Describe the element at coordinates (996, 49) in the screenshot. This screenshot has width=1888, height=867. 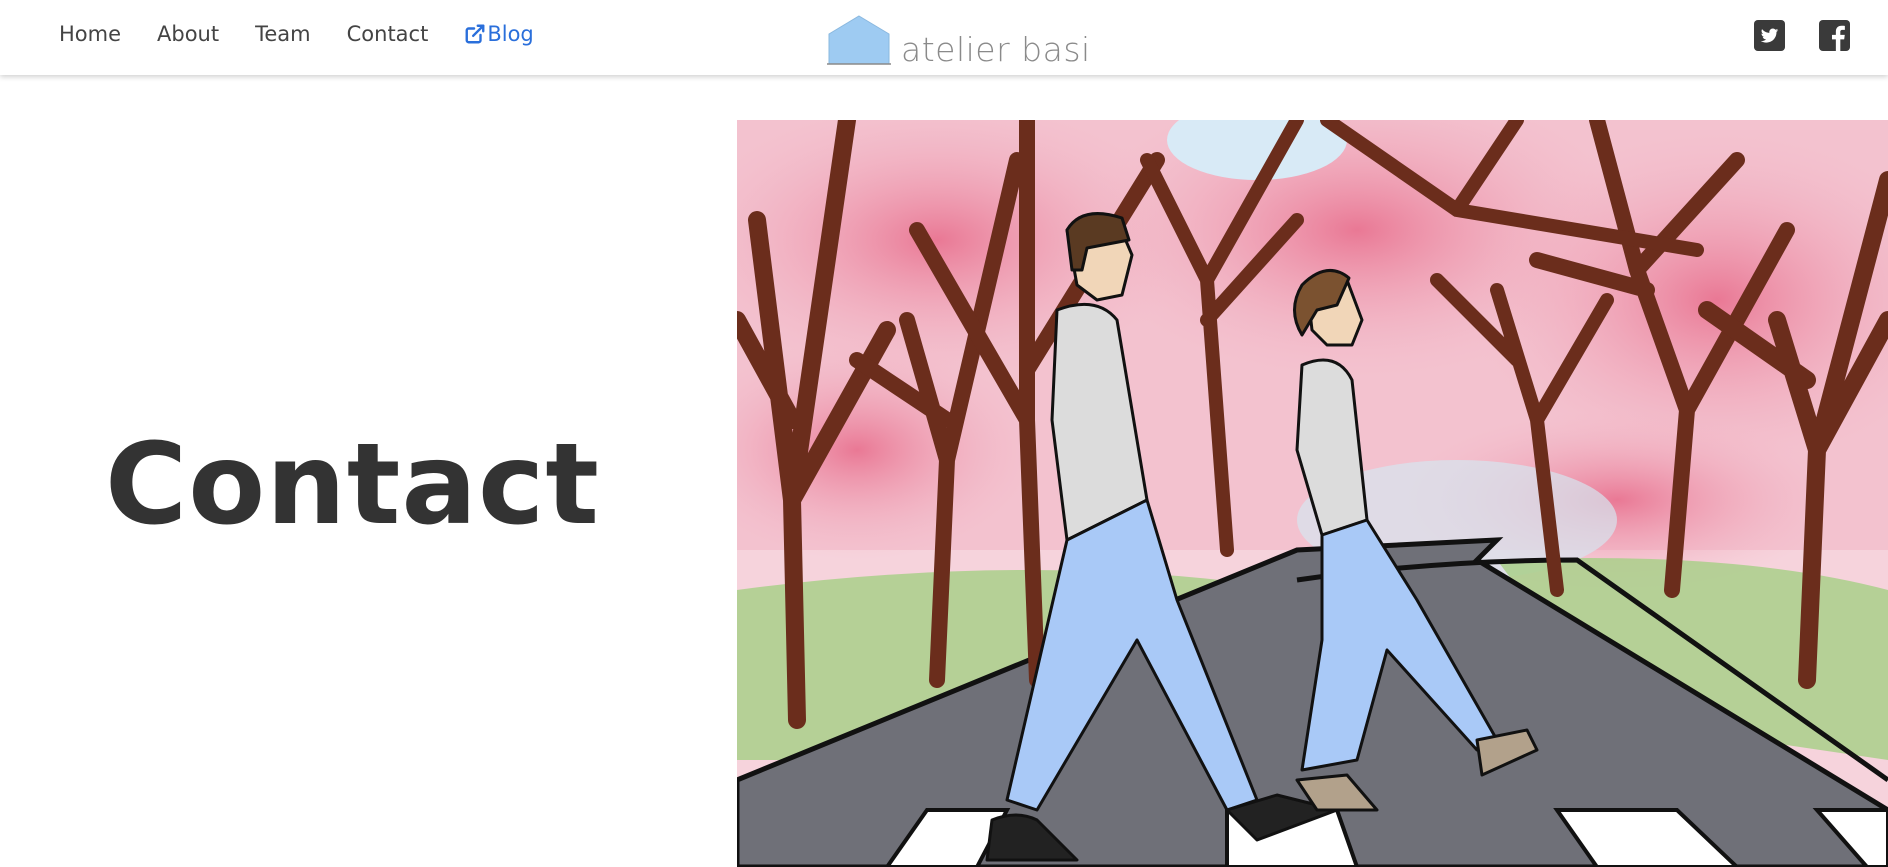
I see `brand-name: atelier basi` at that location.